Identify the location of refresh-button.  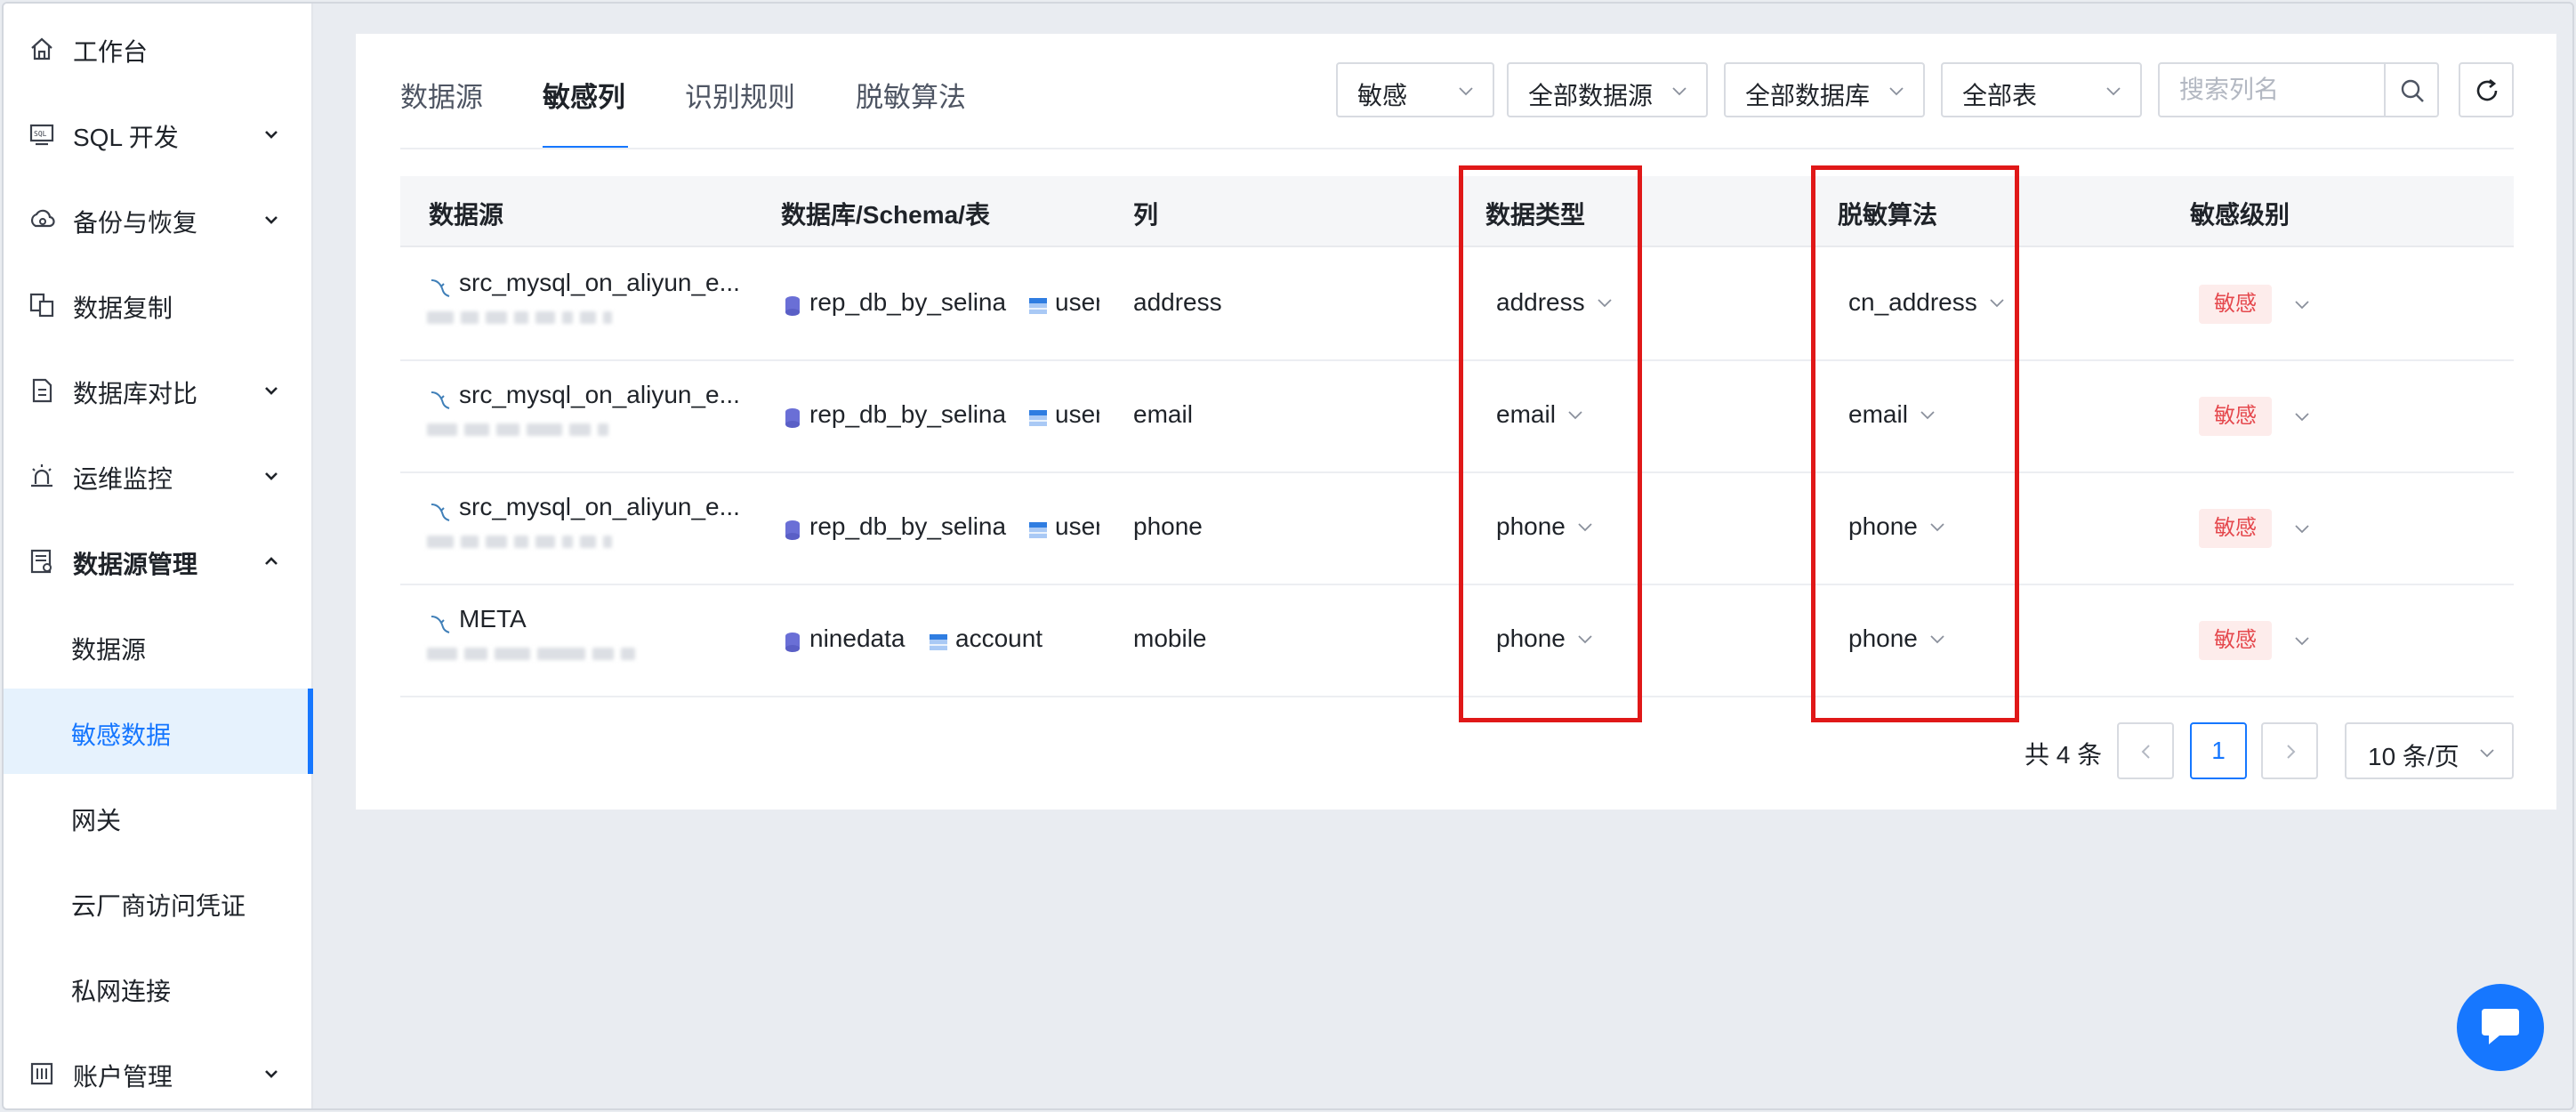
(2486, 89).